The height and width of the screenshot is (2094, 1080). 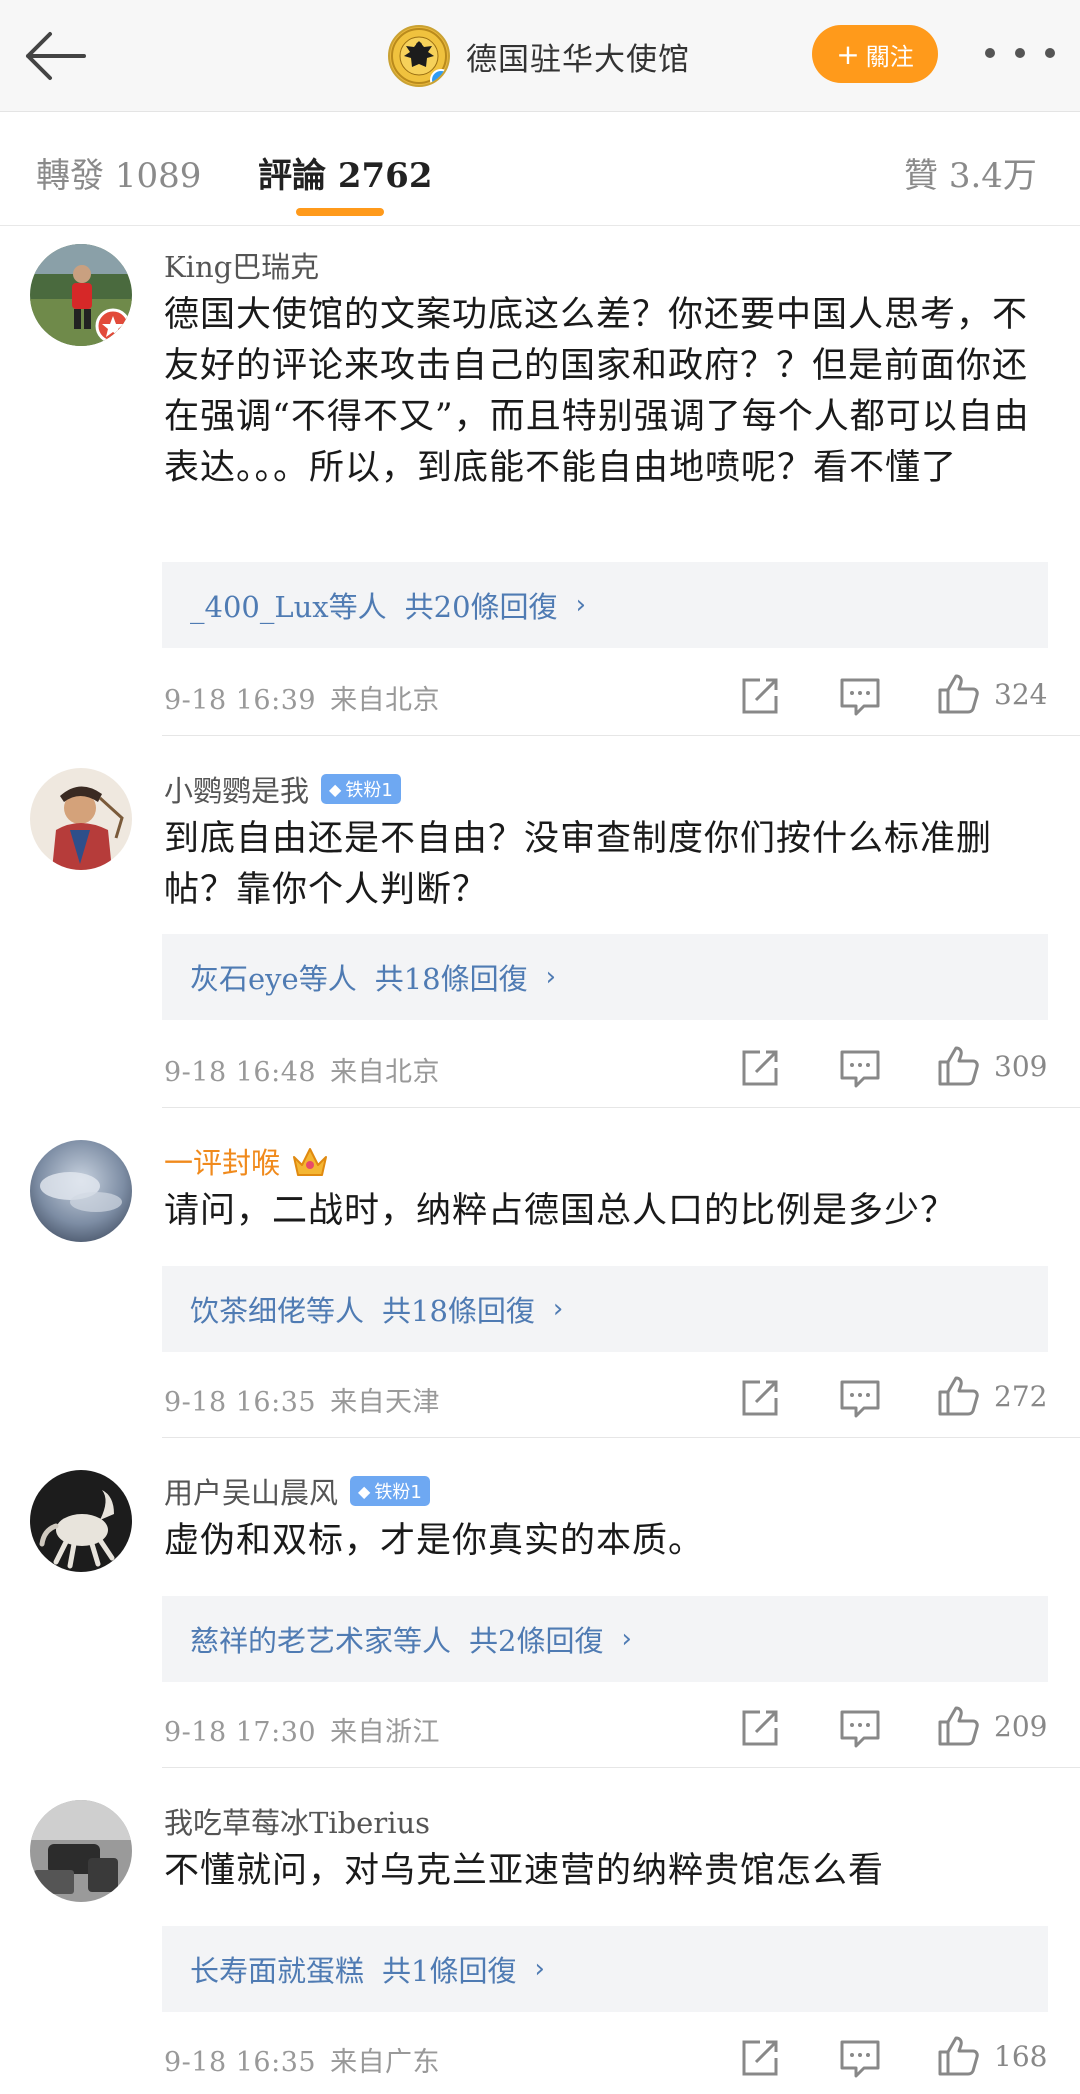 I want to click on tab-comments: 評論 2762, so click(x=345, y=172).